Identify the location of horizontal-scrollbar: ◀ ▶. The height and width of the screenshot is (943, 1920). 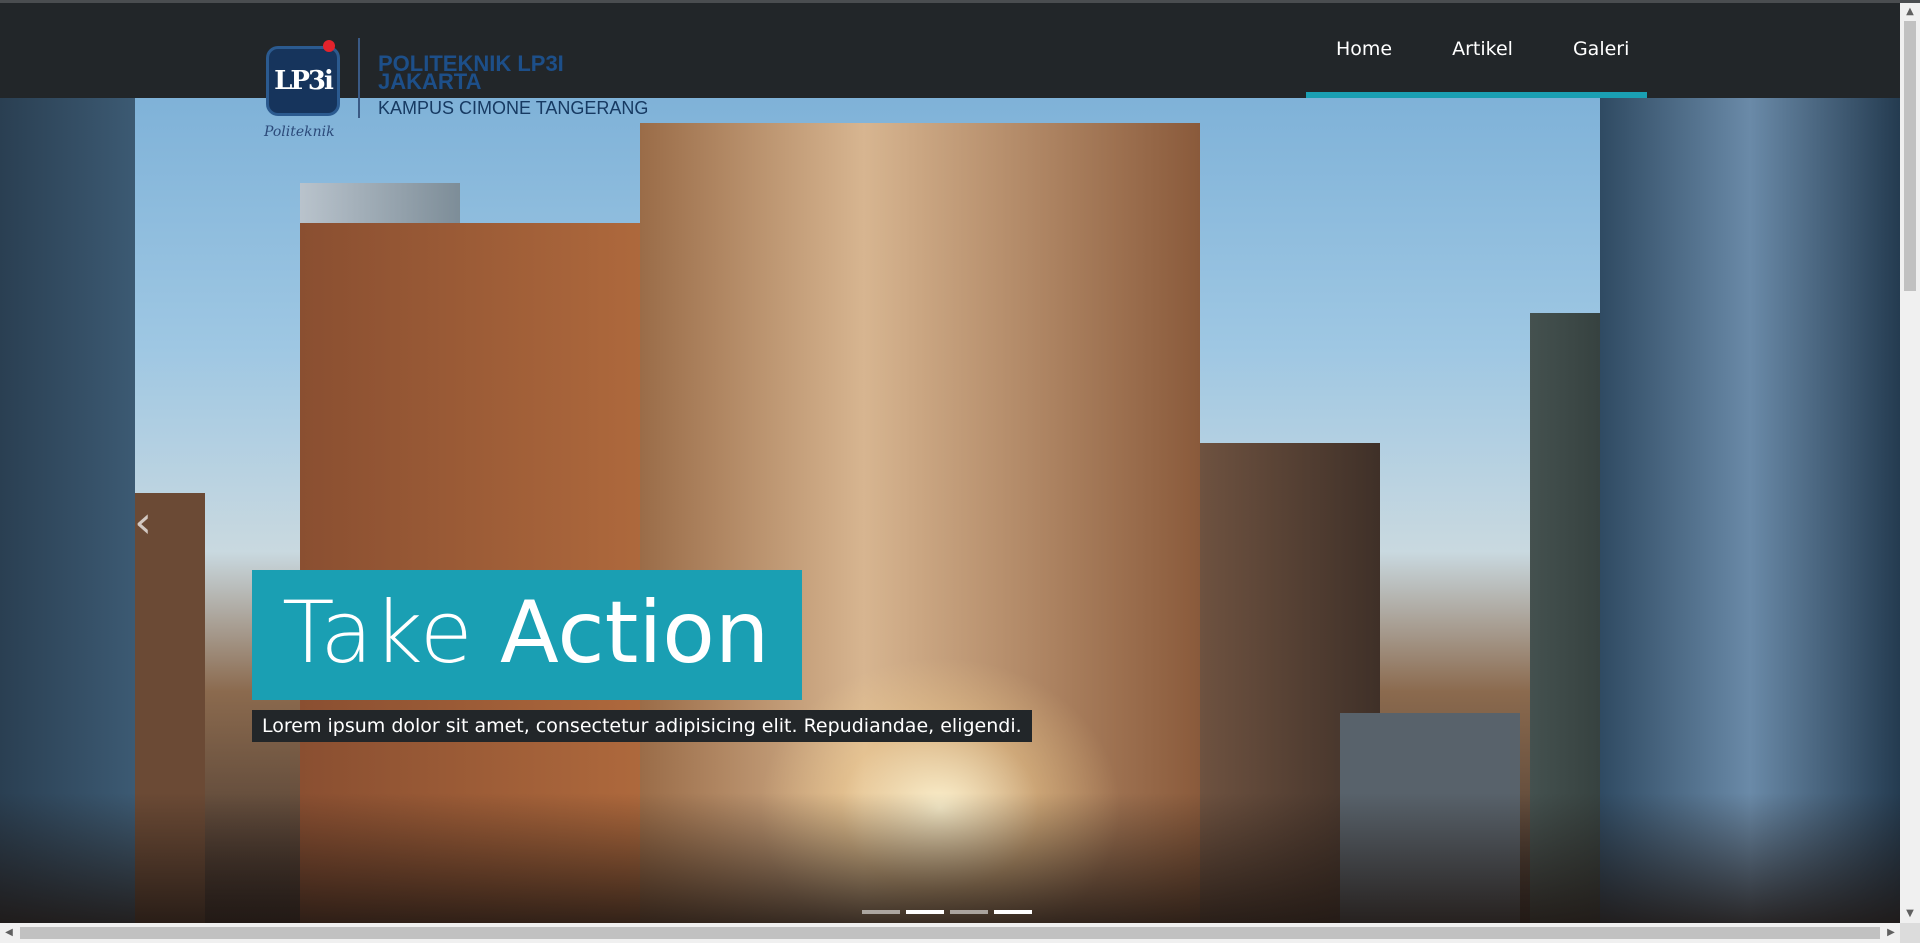
(950, 933).